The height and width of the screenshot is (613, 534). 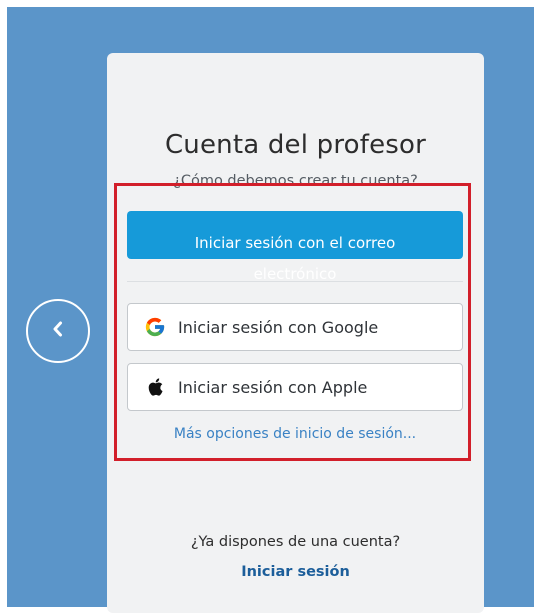 I want to click on chevron-left-icon, so click(x=58, y=331).